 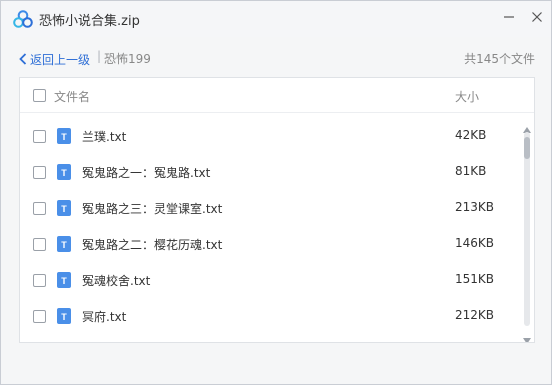 I want to click on table-row: T 兰璞.txt 42KB, so click(x=270, y=136).